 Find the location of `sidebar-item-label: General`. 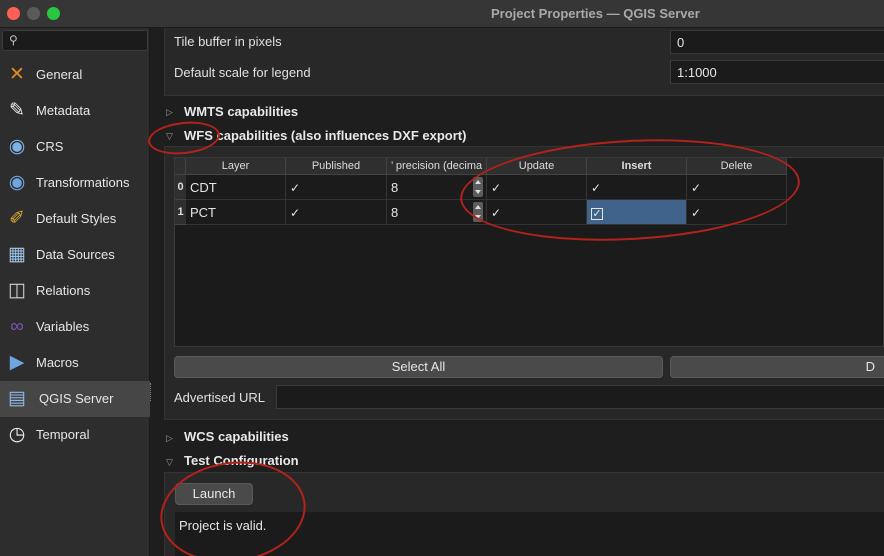

sidebar-item-label: General is located at coordinates (59, 74).